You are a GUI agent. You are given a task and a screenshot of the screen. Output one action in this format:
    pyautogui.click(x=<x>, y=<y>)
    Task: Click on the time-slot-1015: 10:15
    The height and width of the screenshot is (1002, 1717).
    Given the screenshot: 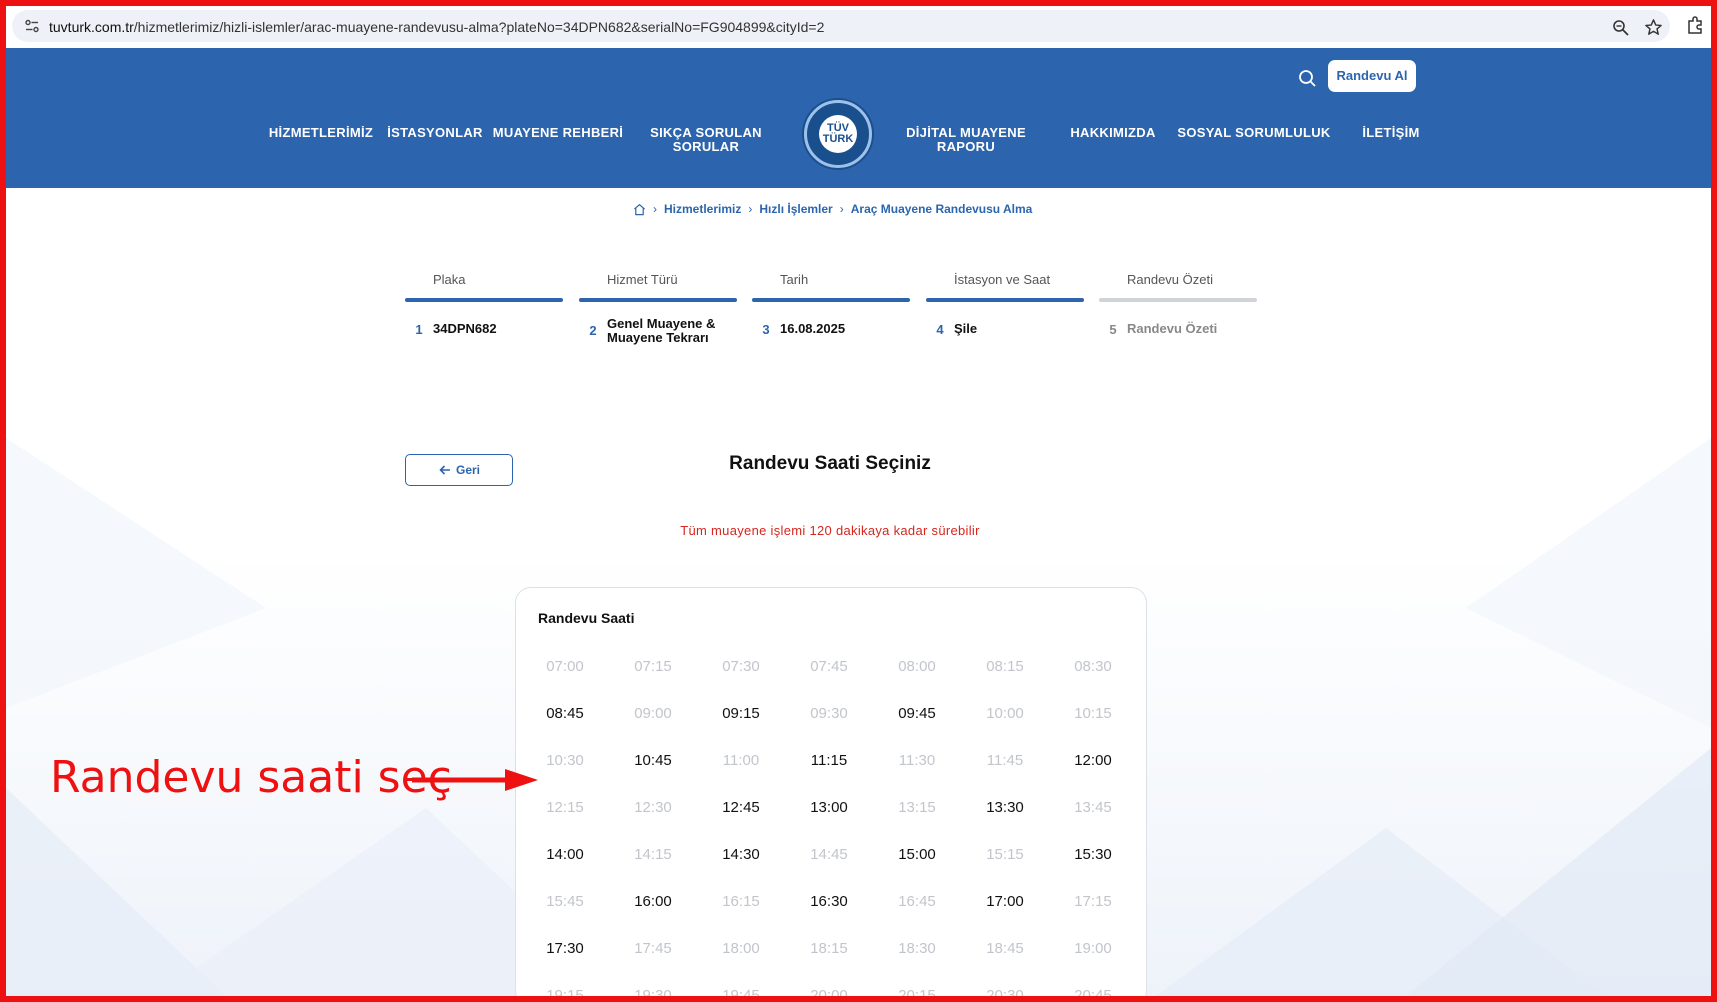 What is the action you would take?
    pyautogui.click(x=1093, y=713)
    